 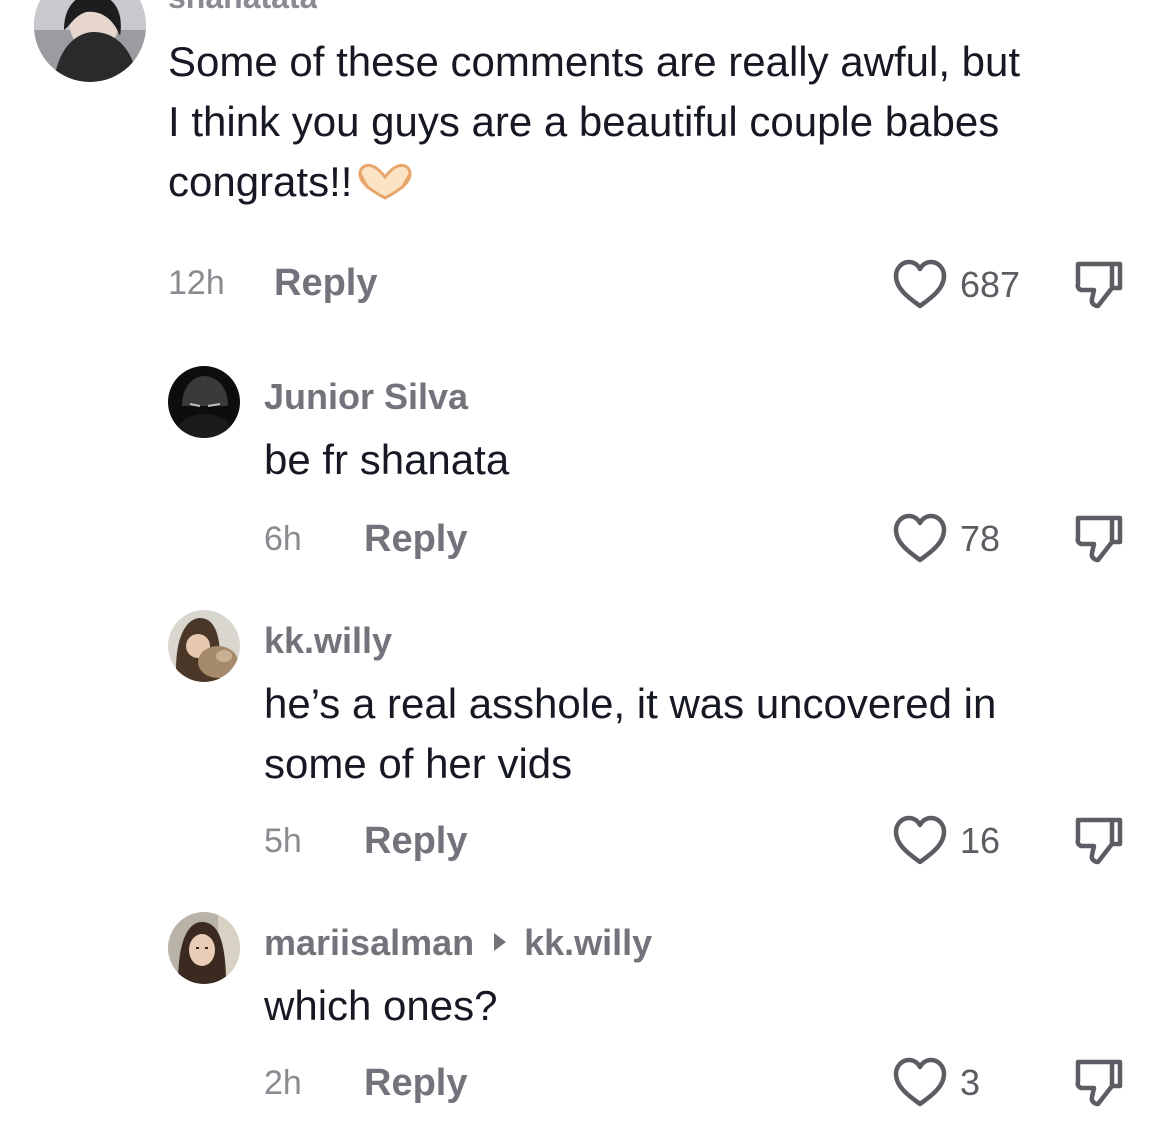 I want to click on username-line: mariisalman kk.willy, so click(x=458, y=943).